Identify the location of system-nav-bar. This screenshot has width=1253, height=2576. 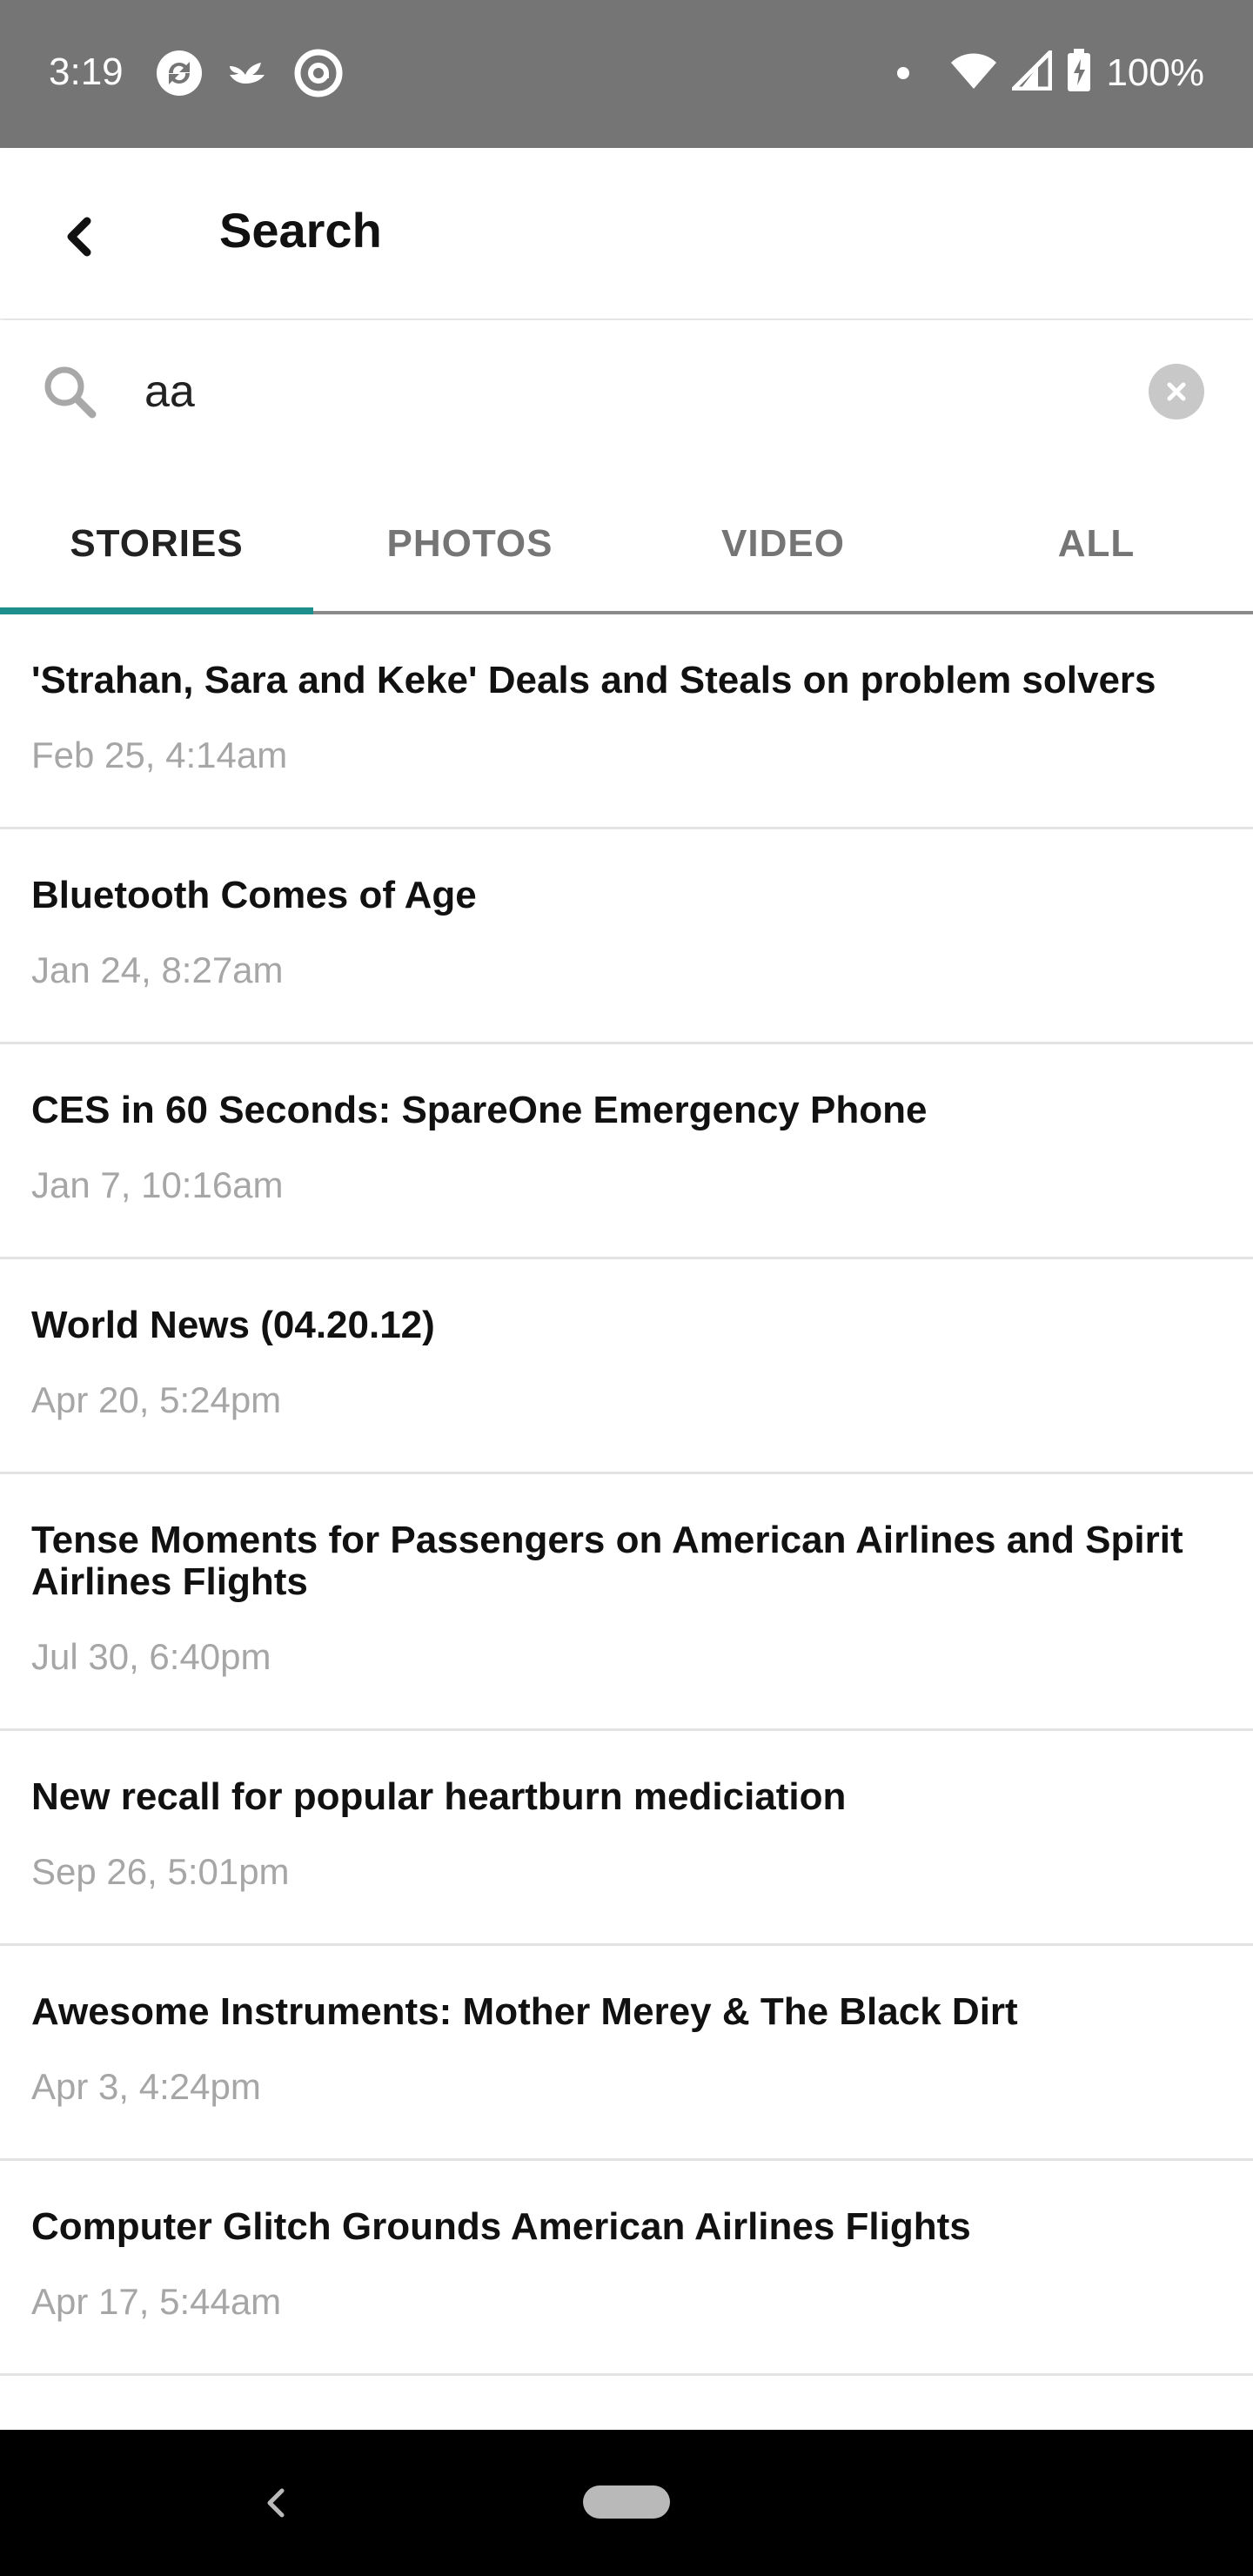
(626, 2503).